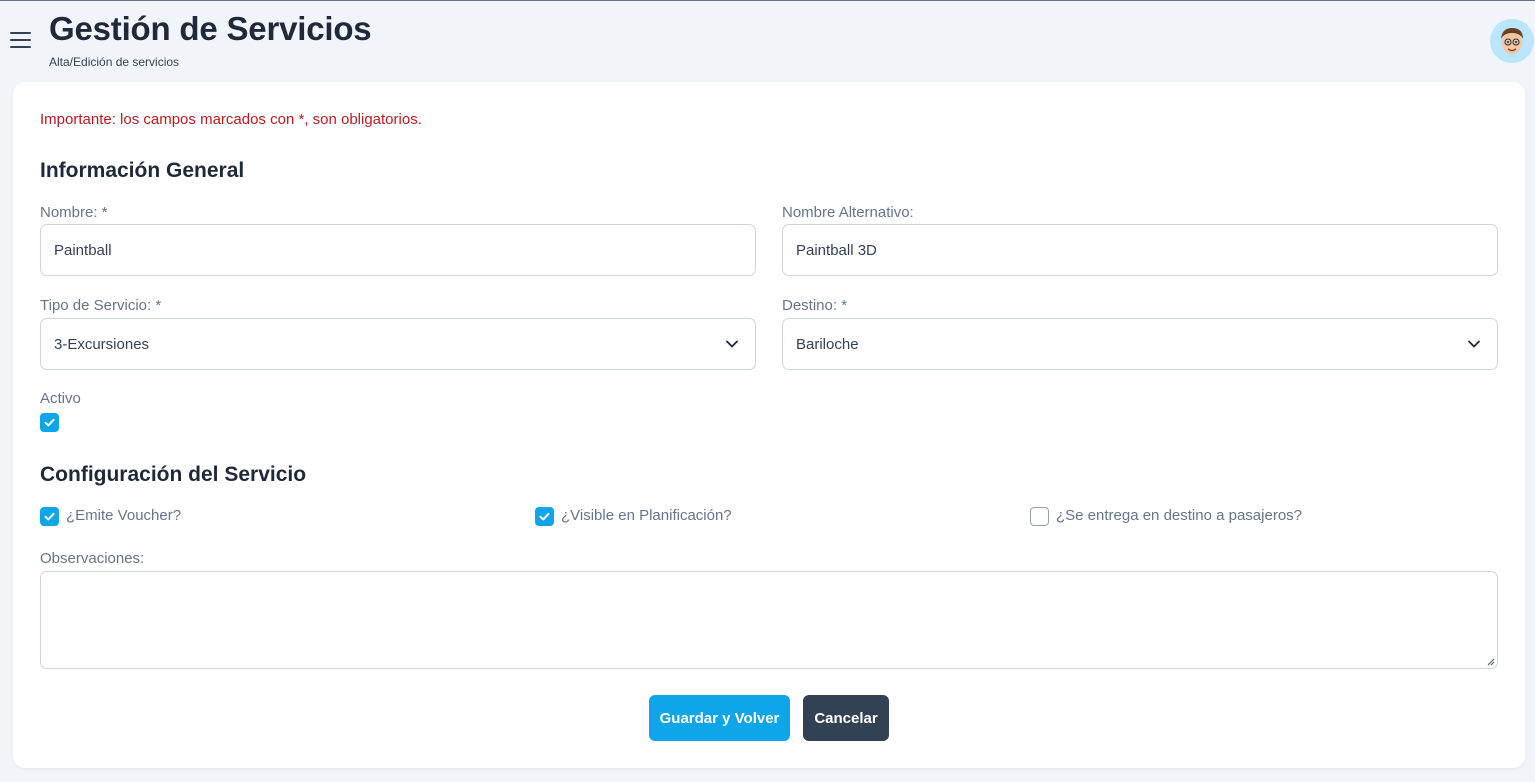  I want to click on resize-grip-icon, so click(1490, 661).